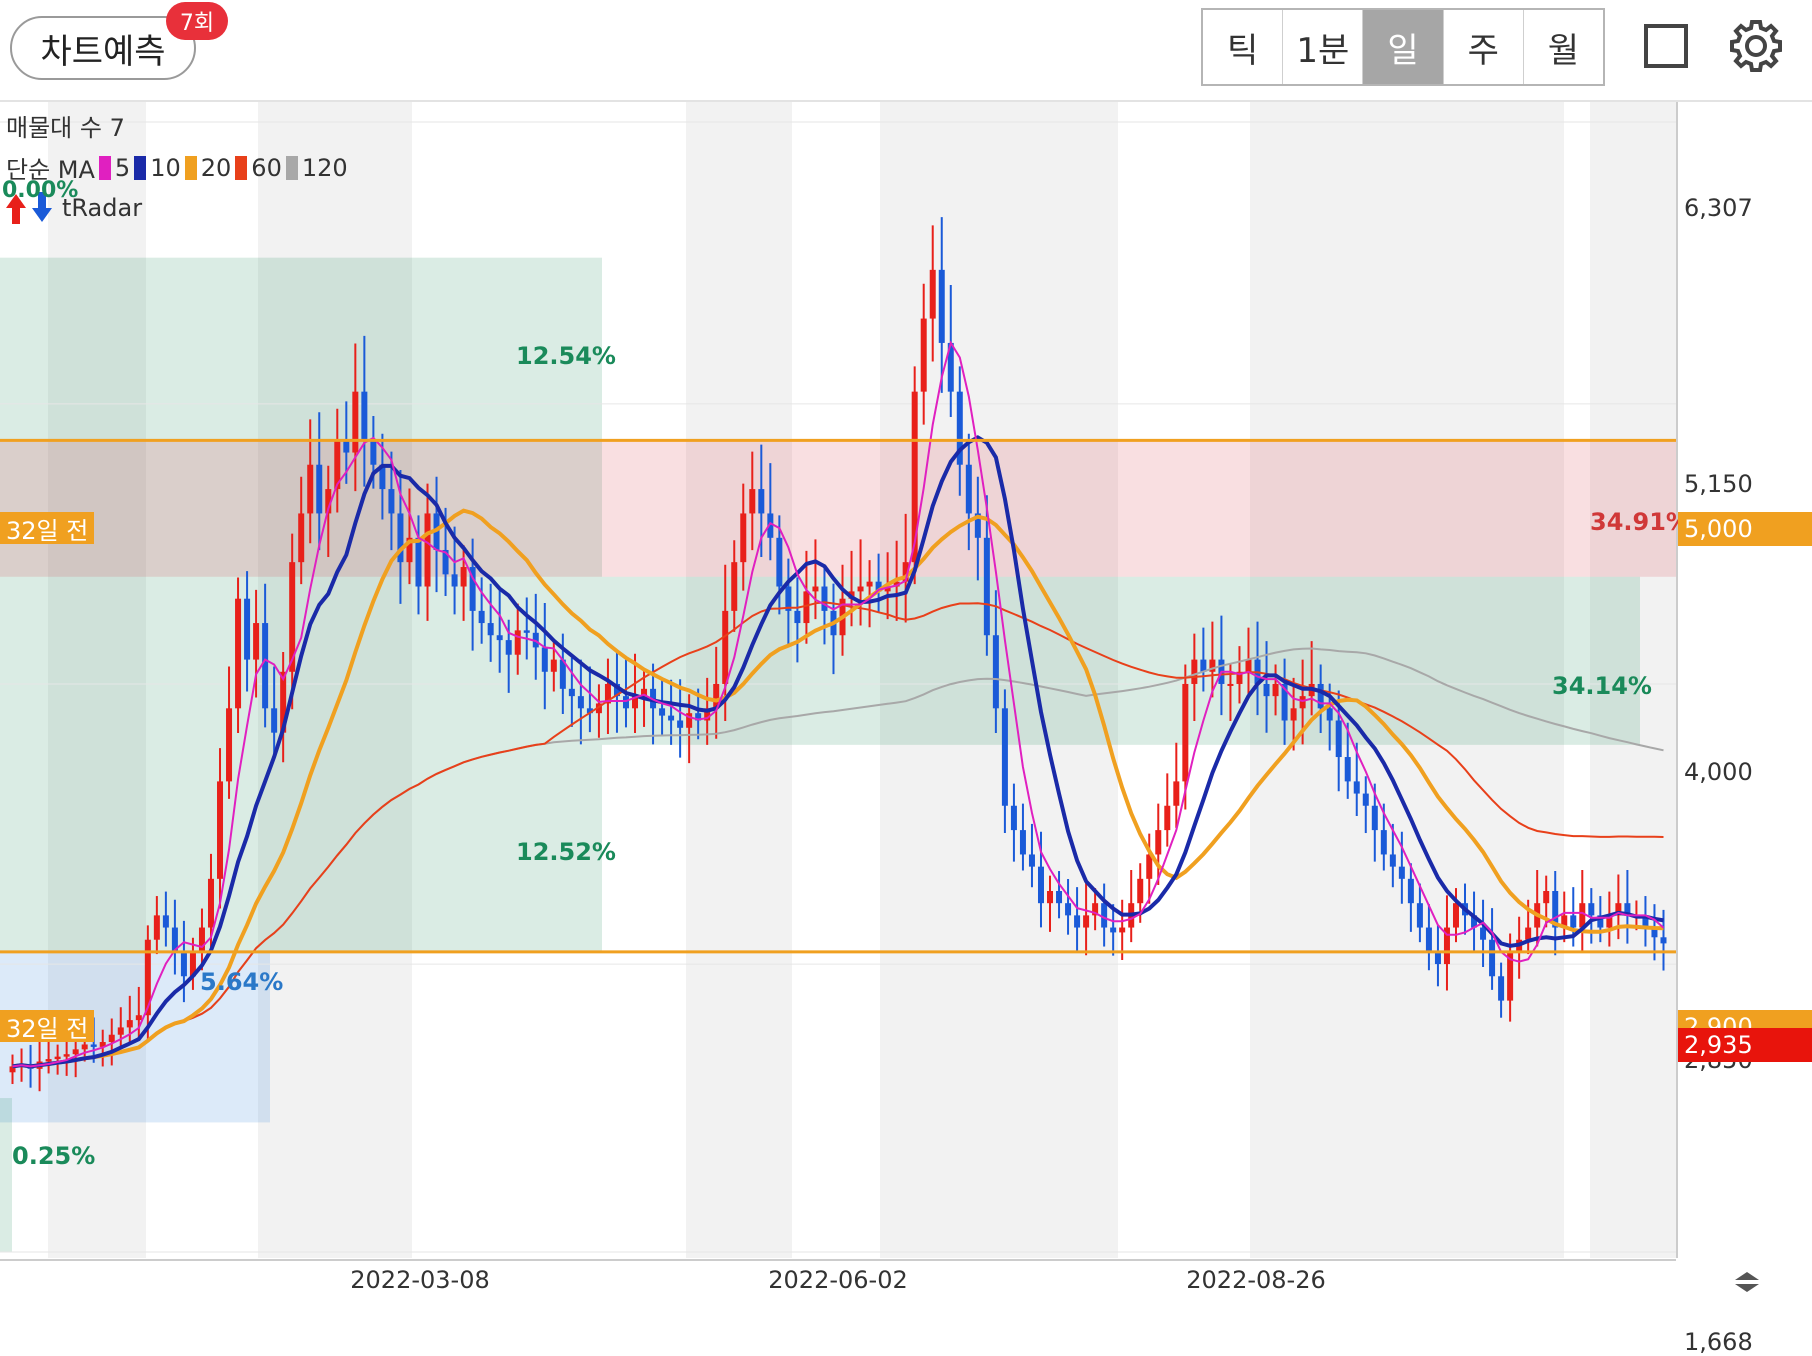 The image size is (1812, 1356). Describe the element at coordinates (122, 167) in the screenshot. I see `ma5-label: 5` at that location.